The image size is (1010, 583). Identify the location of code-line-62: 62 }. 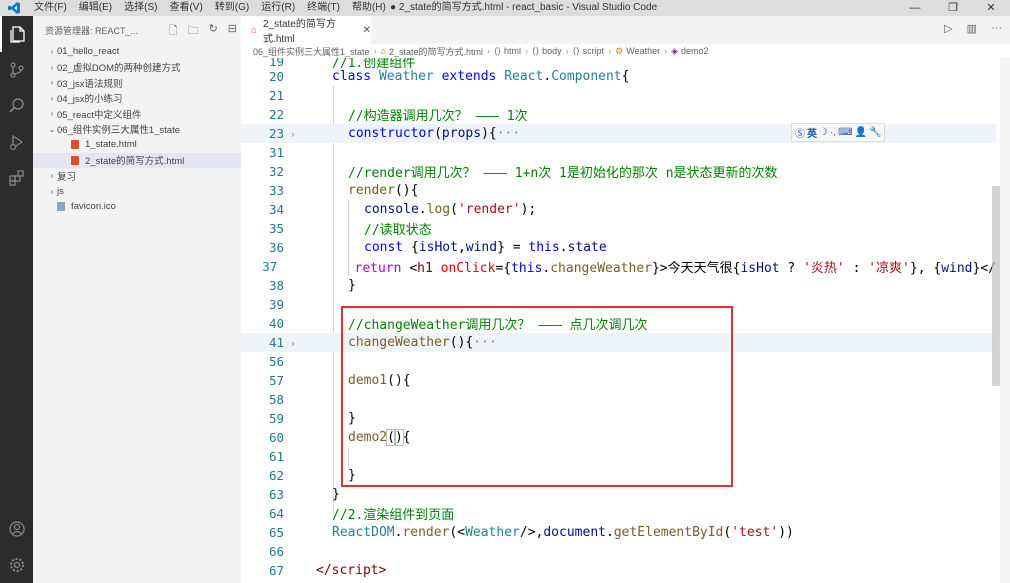
(618, 475).